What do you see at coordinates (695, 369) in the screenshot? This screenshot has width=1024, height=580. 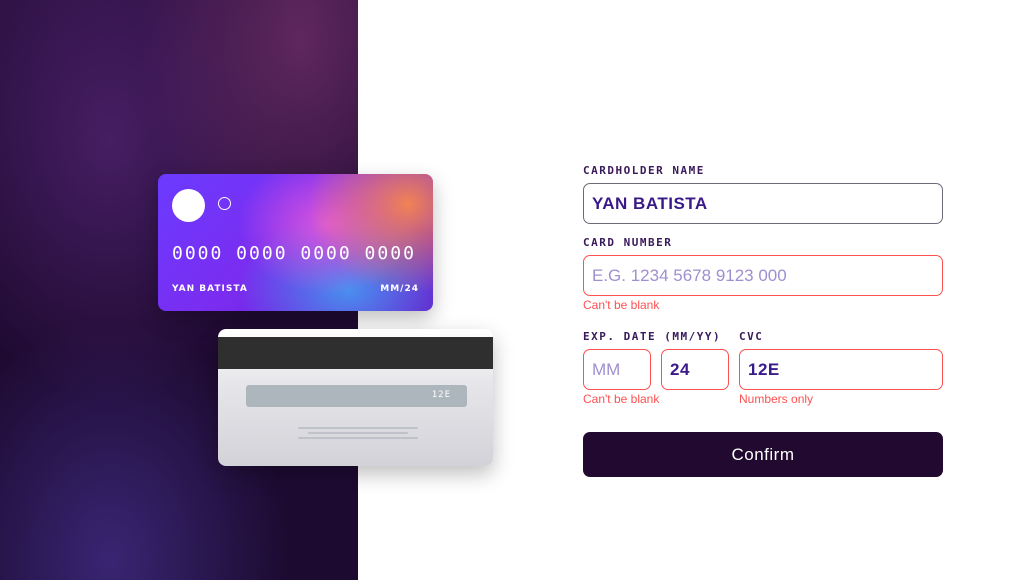 I see `exp-year-input: 24` at bounding box center [695, 369].